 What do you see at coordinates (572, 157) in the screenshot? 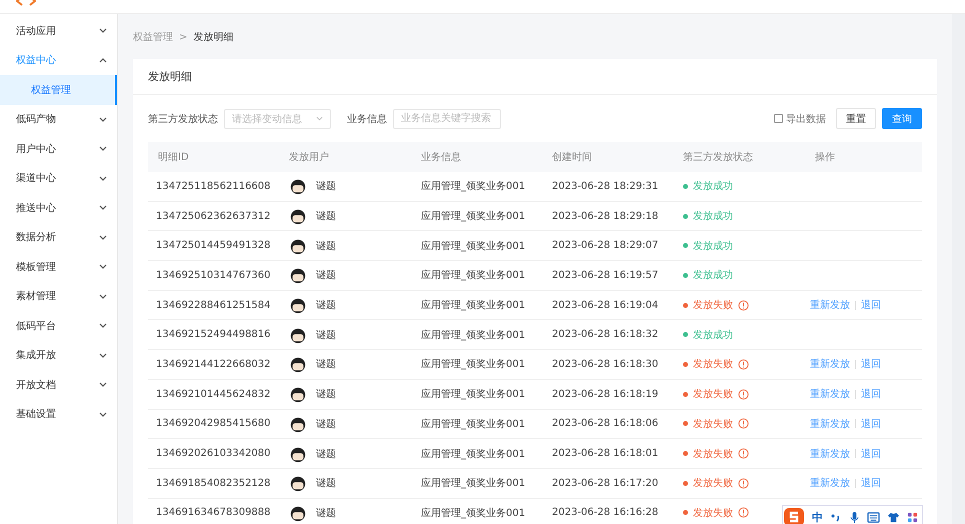
I see `column-header: 创建时间` at bounding box center [572, 157].